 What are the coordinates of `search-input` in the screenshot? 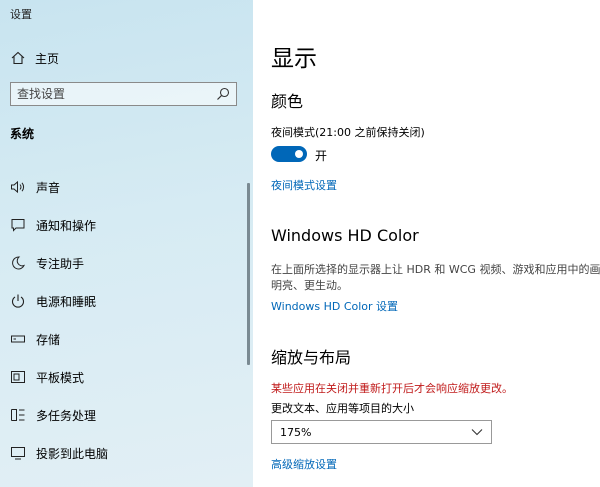 It's located at (116, 94).